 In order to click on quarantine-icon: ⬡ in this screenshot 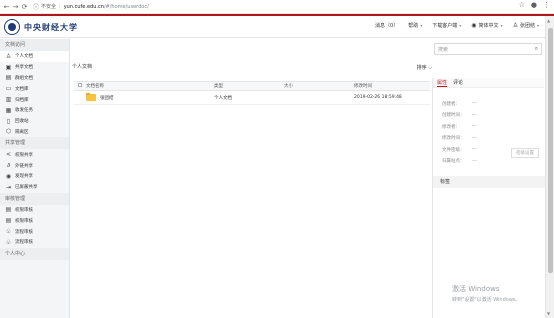, I will do `click(8, 132)`.